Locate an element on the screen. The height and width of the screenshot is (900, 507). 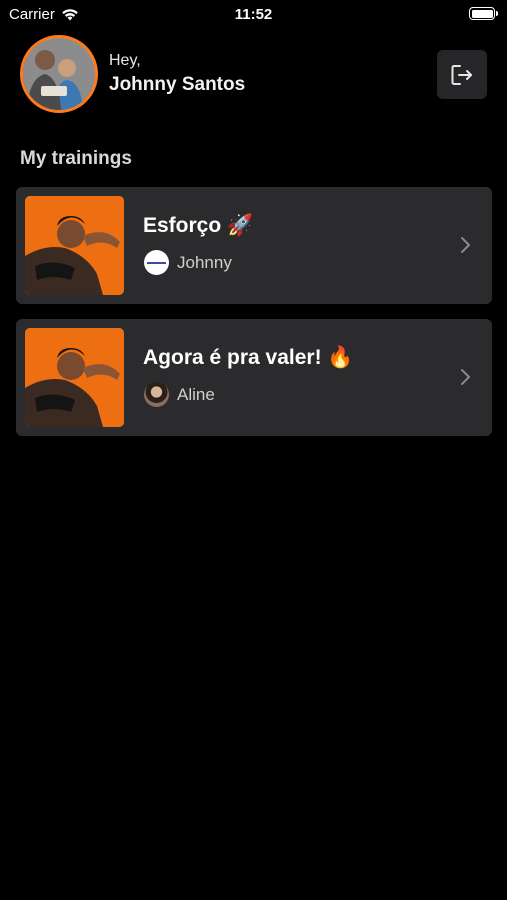
owner-name: Aline is located at coordinates (196, 394).